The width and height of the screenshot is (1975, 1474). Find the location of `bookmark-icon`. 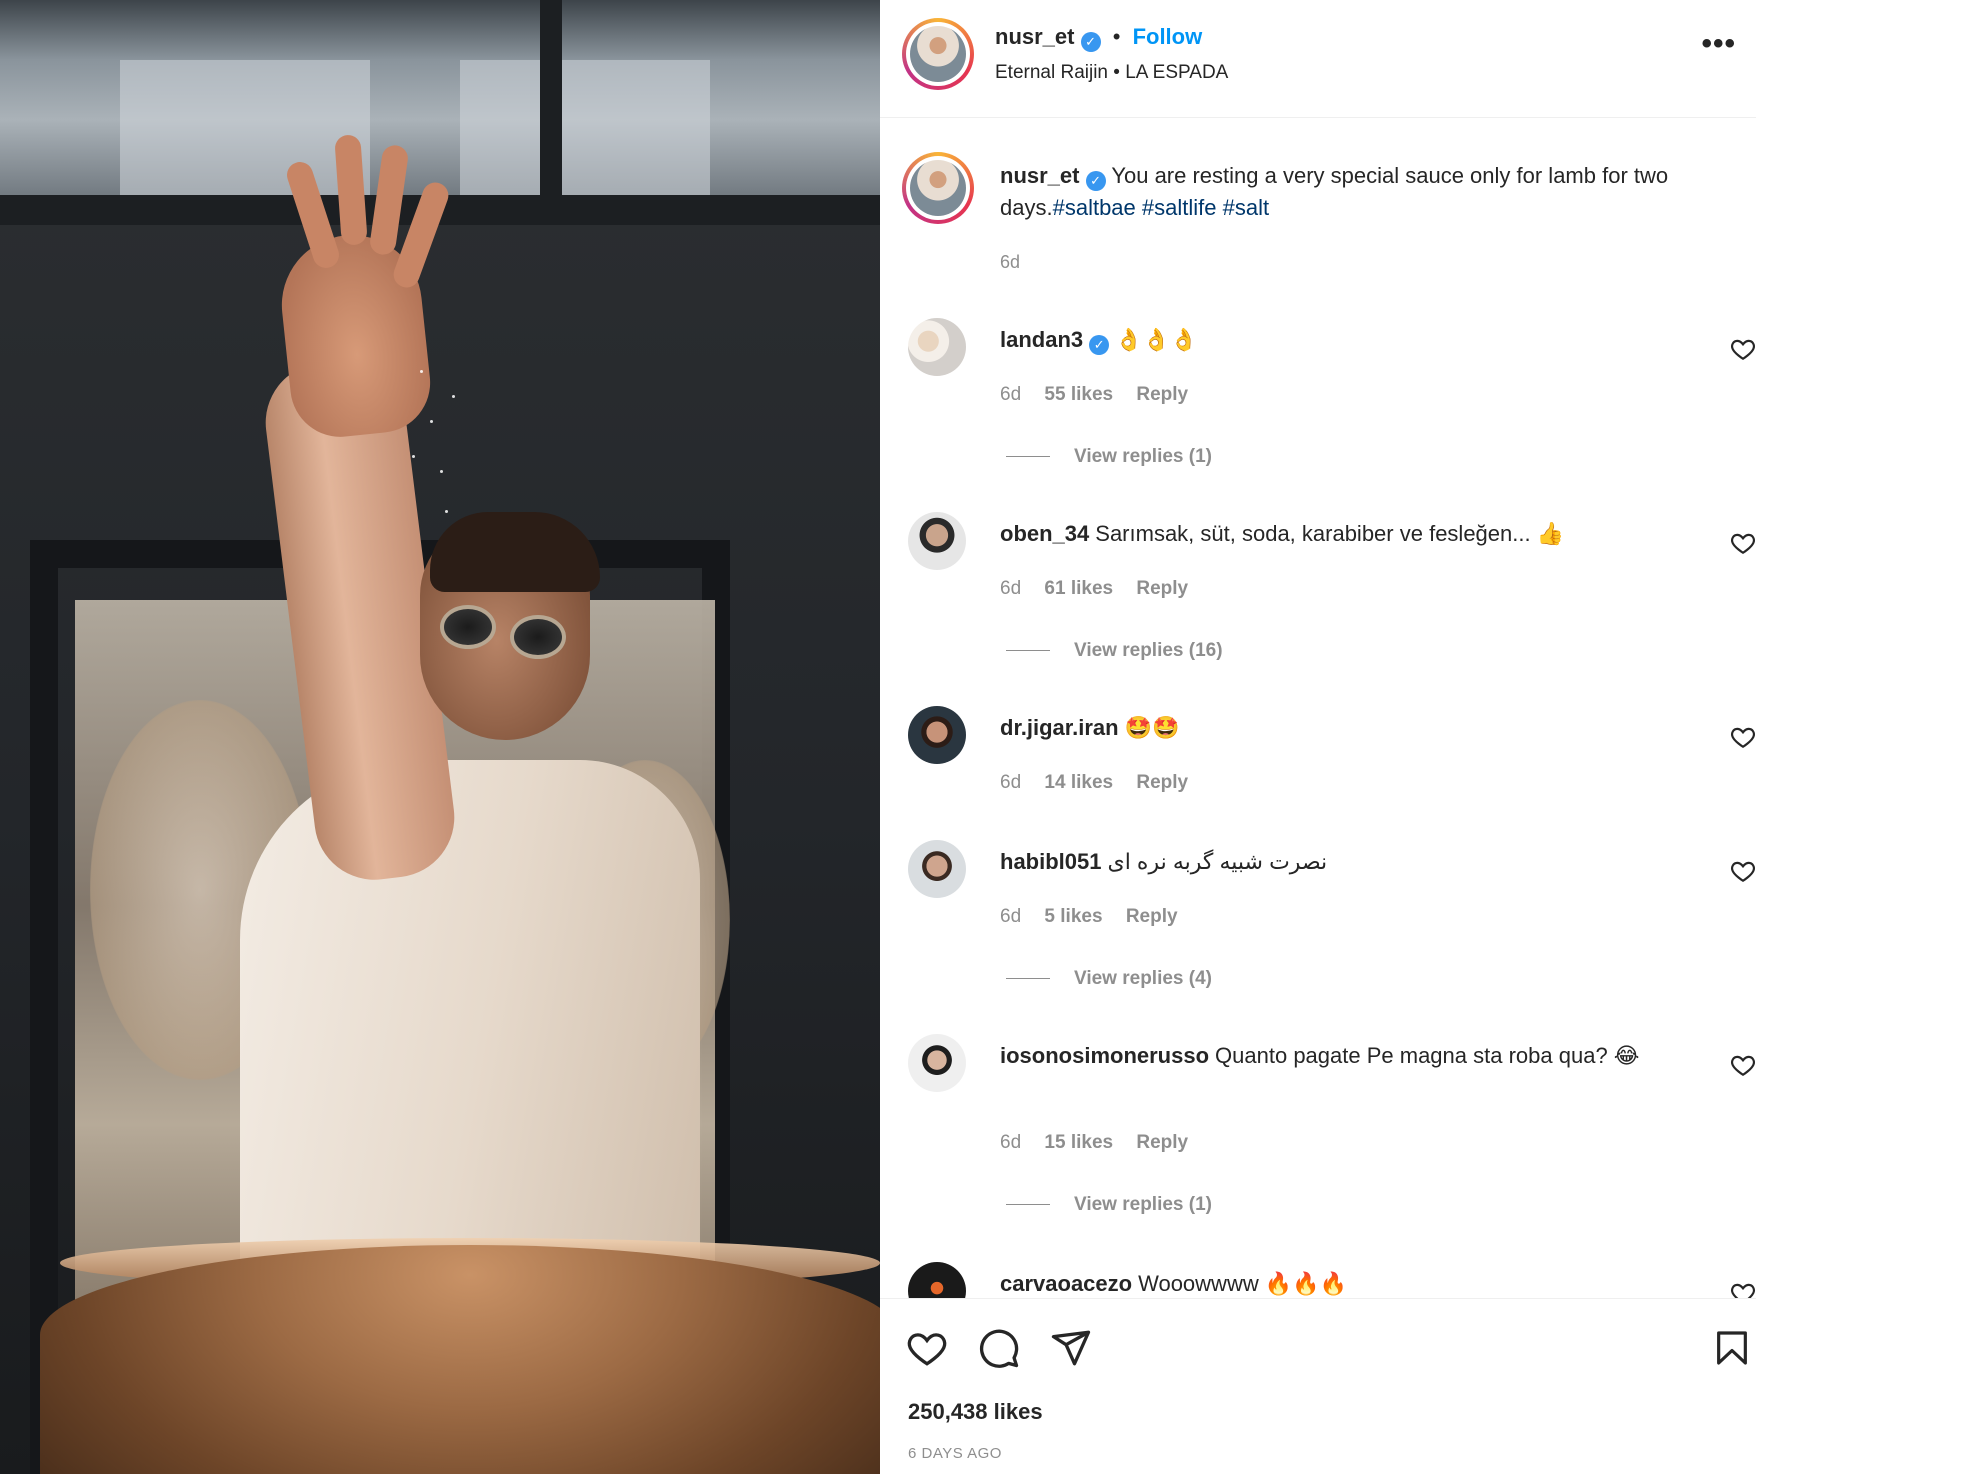

bookmark-icon is located at coordinates (1732, 1348).